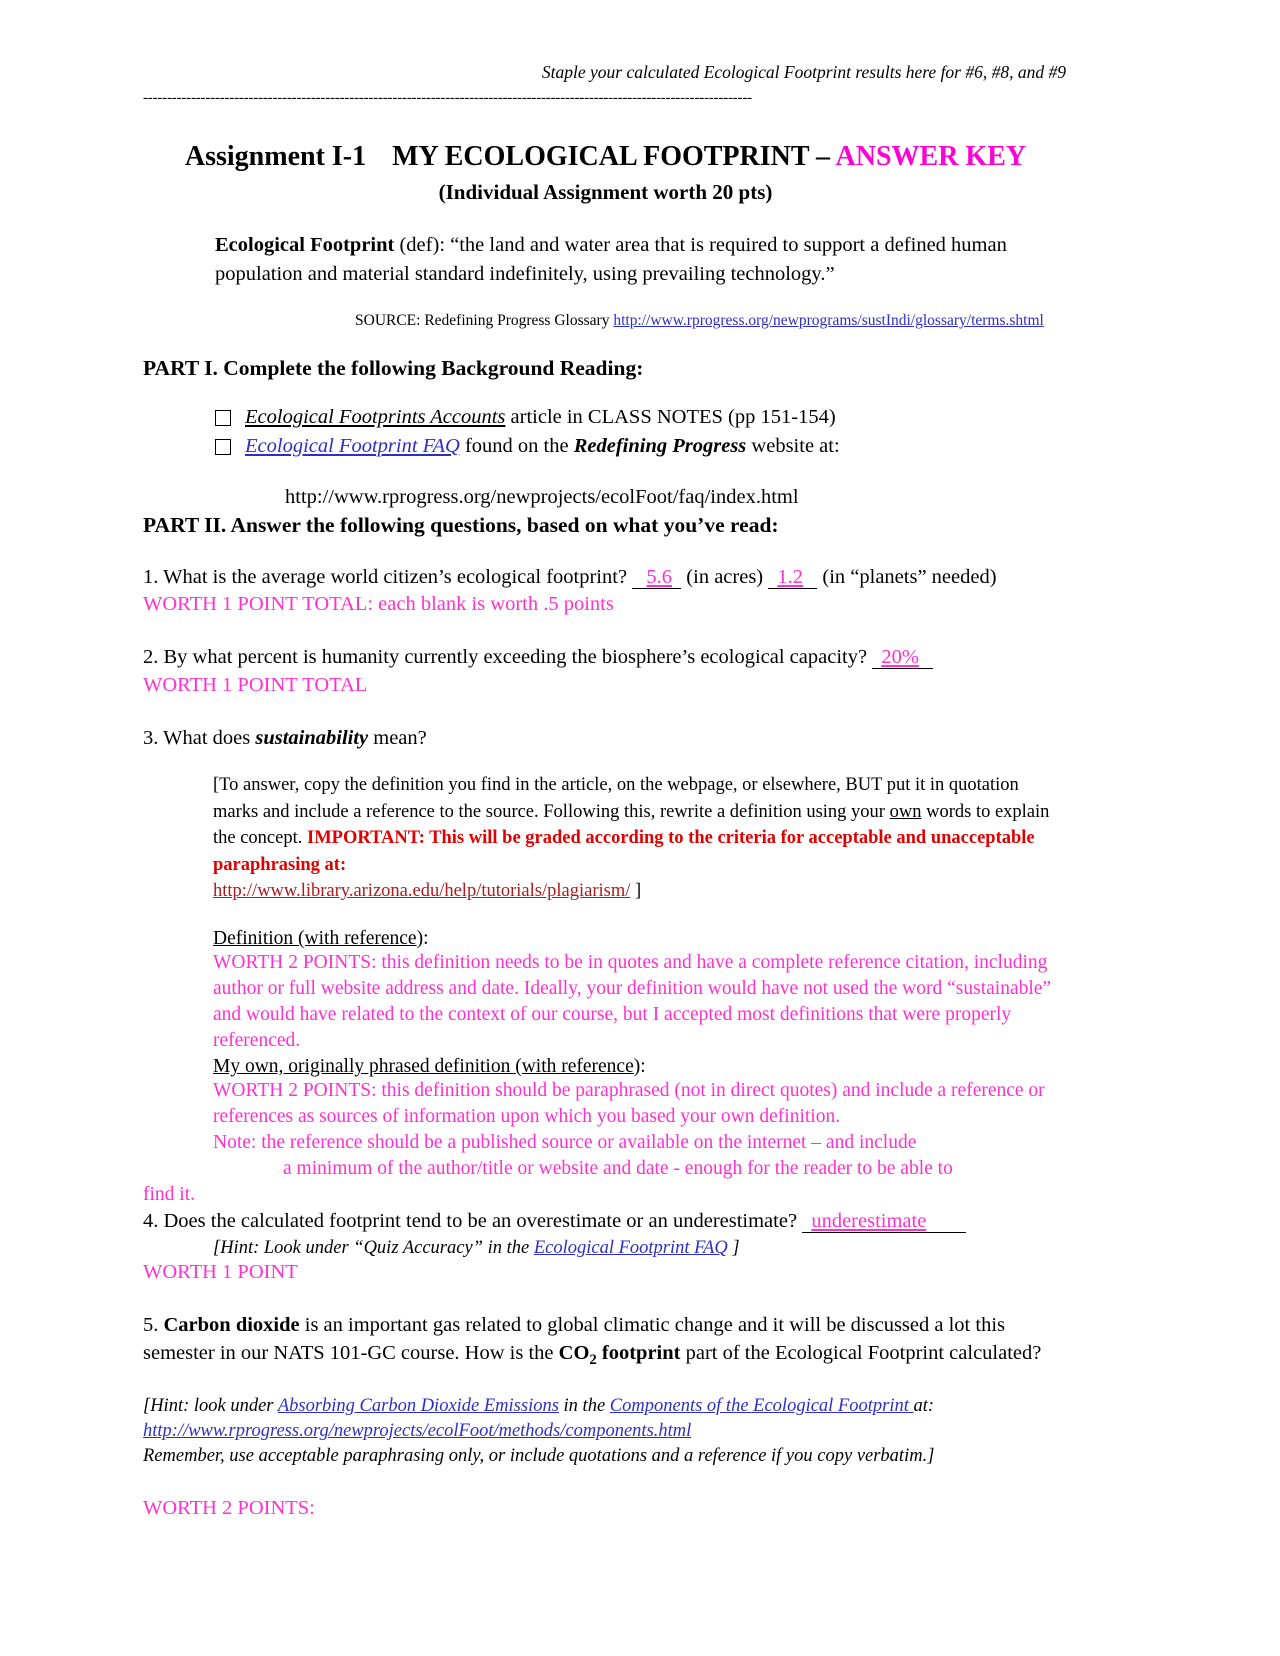 The height and width of the screenshot is (1656, 1280). Describe the element at coordinates (584, 1406) in the screenshot. I see `question-5-hint-mid: in the` at that location.